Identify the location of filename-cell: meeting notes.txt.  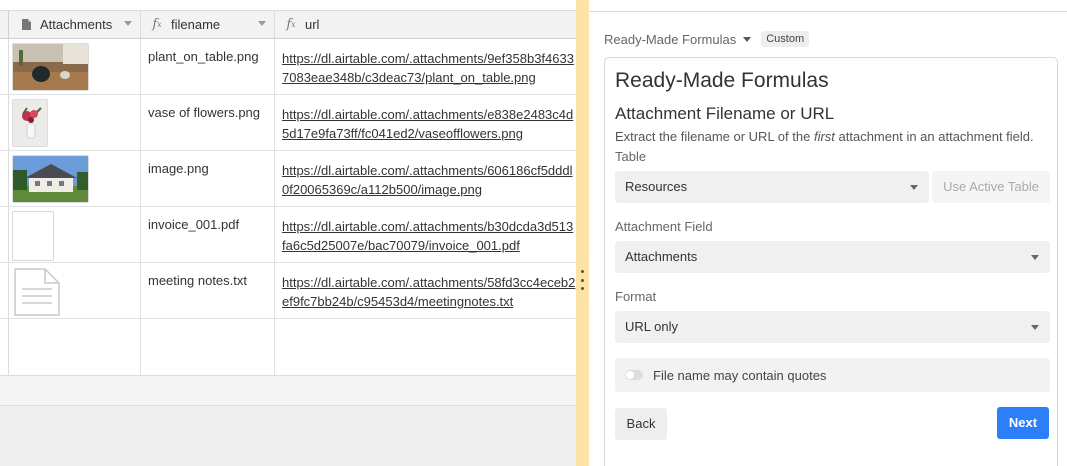
(208, 290).